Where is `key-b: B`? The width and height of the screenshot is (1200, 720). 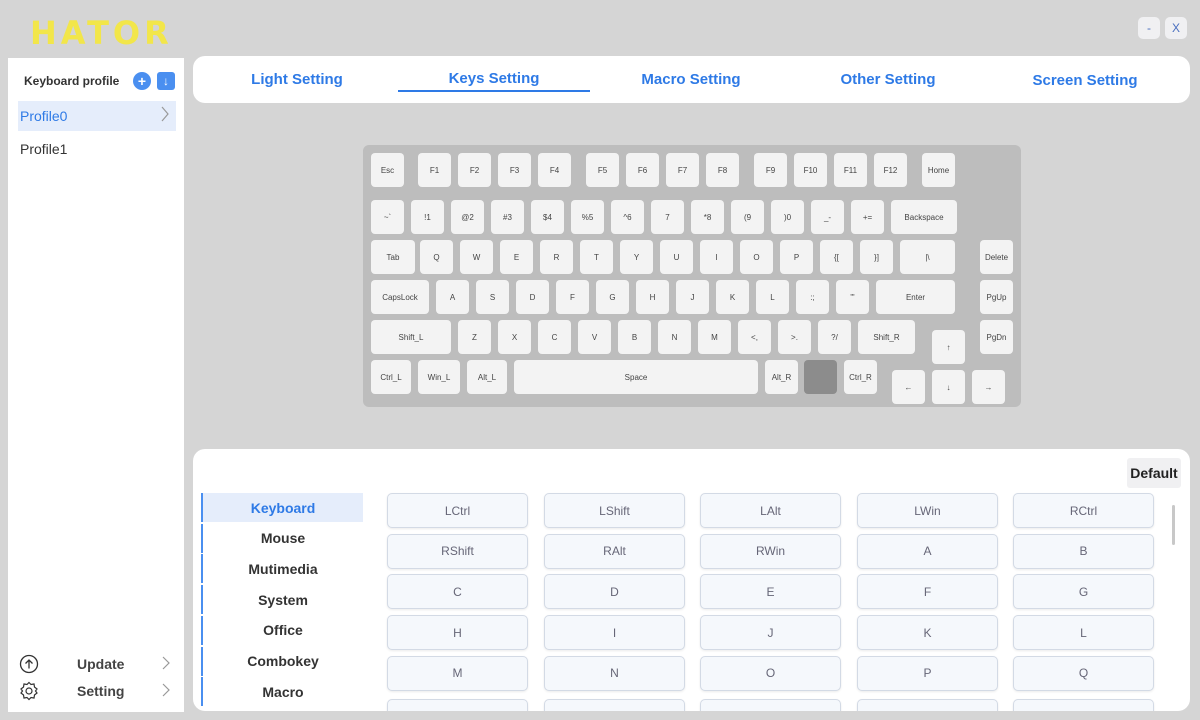
key-b: B is located at coordinates (634, 337).